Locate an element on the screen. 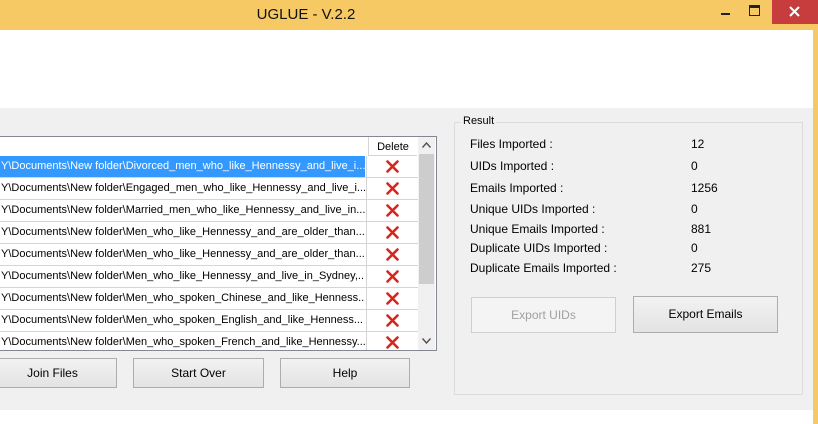  close-button is located at coordinates (795, 12).